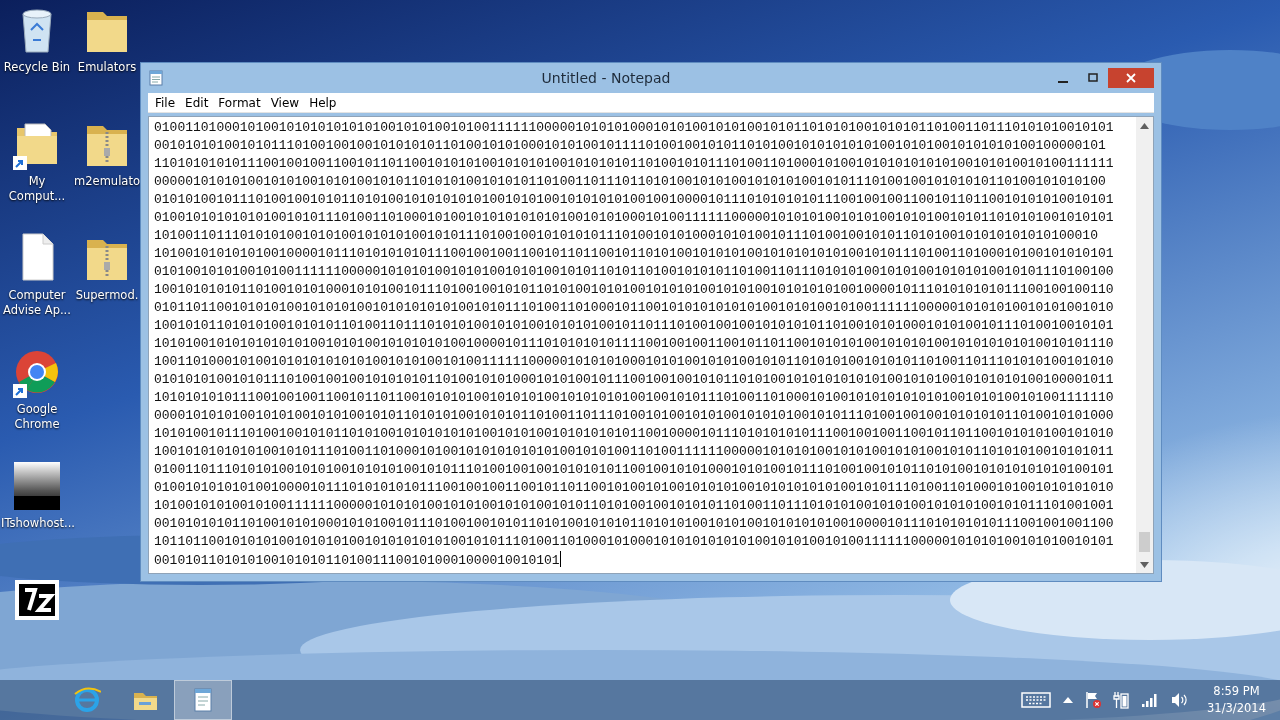 This screenshot has height=720, width=1280. What do you see at coordinates (634, 361) in the screenshot?
I see `text-line: 100110100010100101010101010100101010010100111111000001010101000101010010101001010110101010010101011010011011101010100101010` at bounding box center [634, 361].